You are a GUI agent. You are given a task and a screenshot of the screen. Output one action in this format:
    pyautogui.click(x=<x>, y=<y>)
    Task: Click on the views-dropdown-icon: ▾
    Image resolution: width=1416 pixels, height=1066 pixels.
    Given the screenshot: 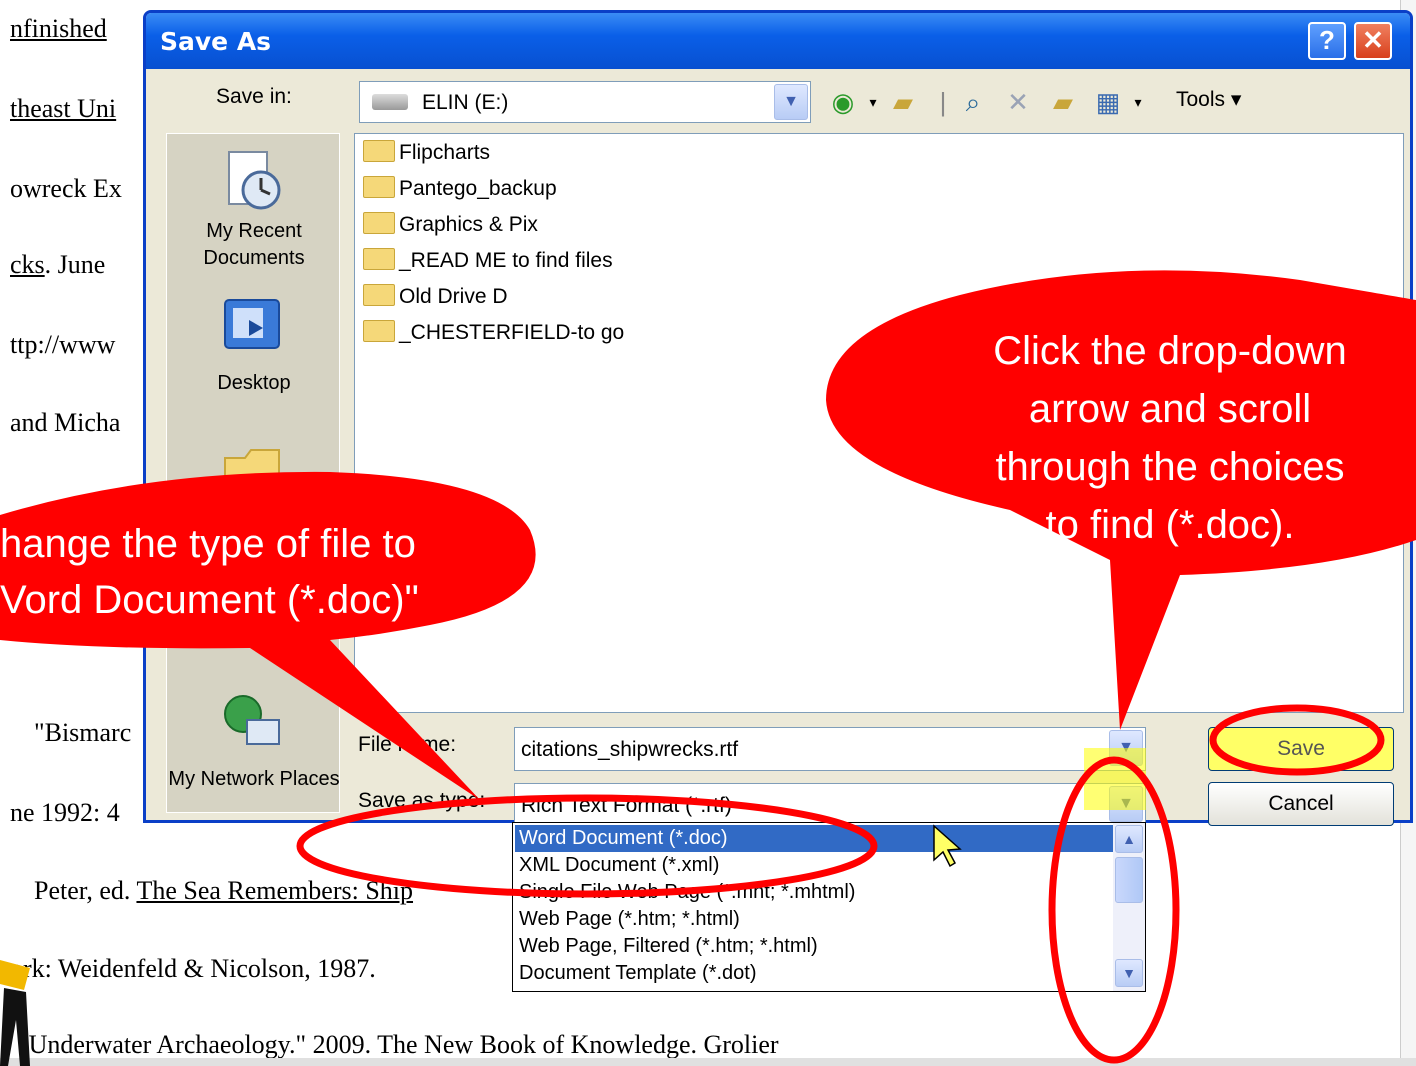 What is the action you would take?
    pyautogui.click(x=1138, y=102)
    